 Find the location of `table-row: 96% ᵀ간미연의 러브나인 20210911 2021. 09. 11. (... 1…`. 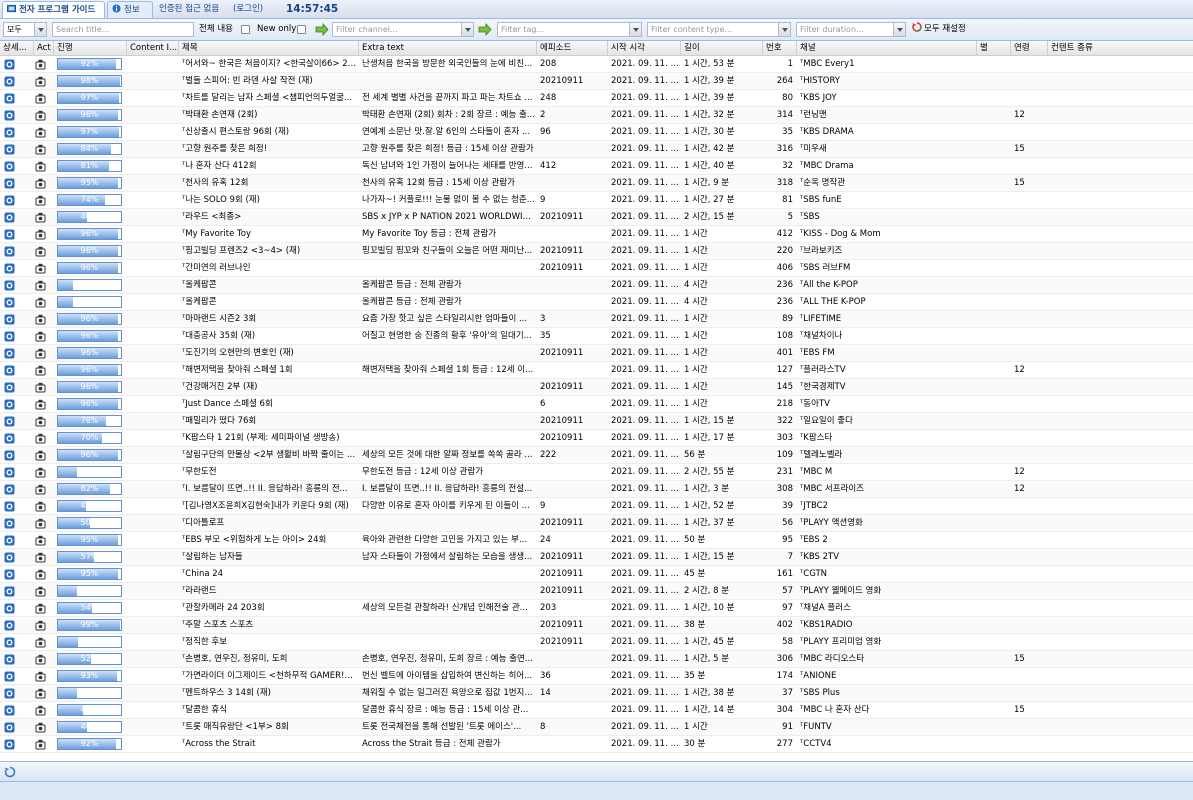

table-row: 96% ᵀ간미연의 러브나인 20210911 2021. 09. 11. (... 1… is located at coordinates (596, 268).